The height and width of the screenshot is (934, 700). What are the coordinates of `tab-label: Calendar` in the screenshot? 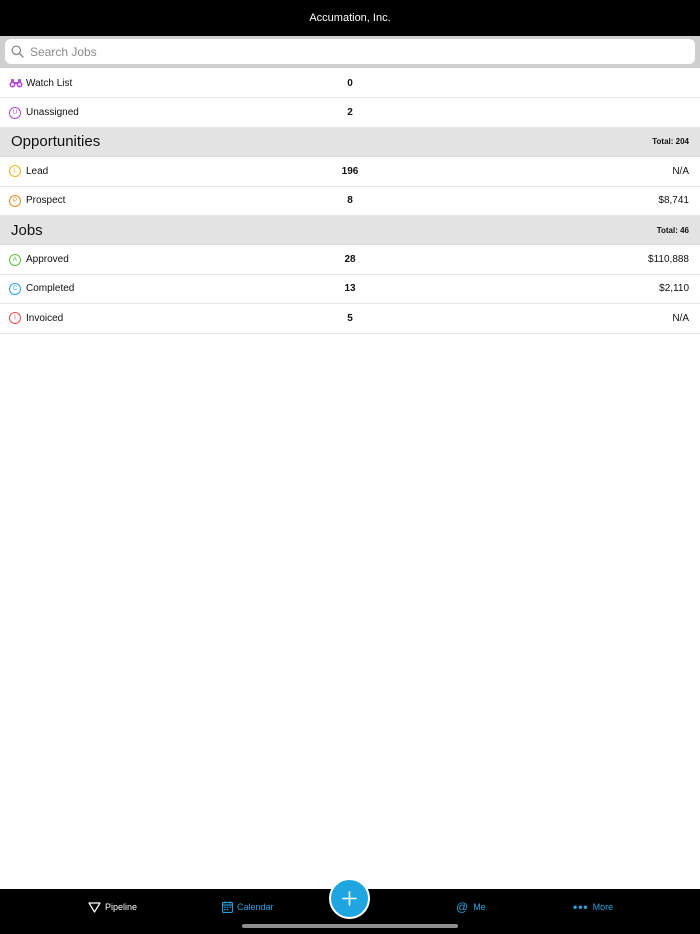 It's located at (255, 907).